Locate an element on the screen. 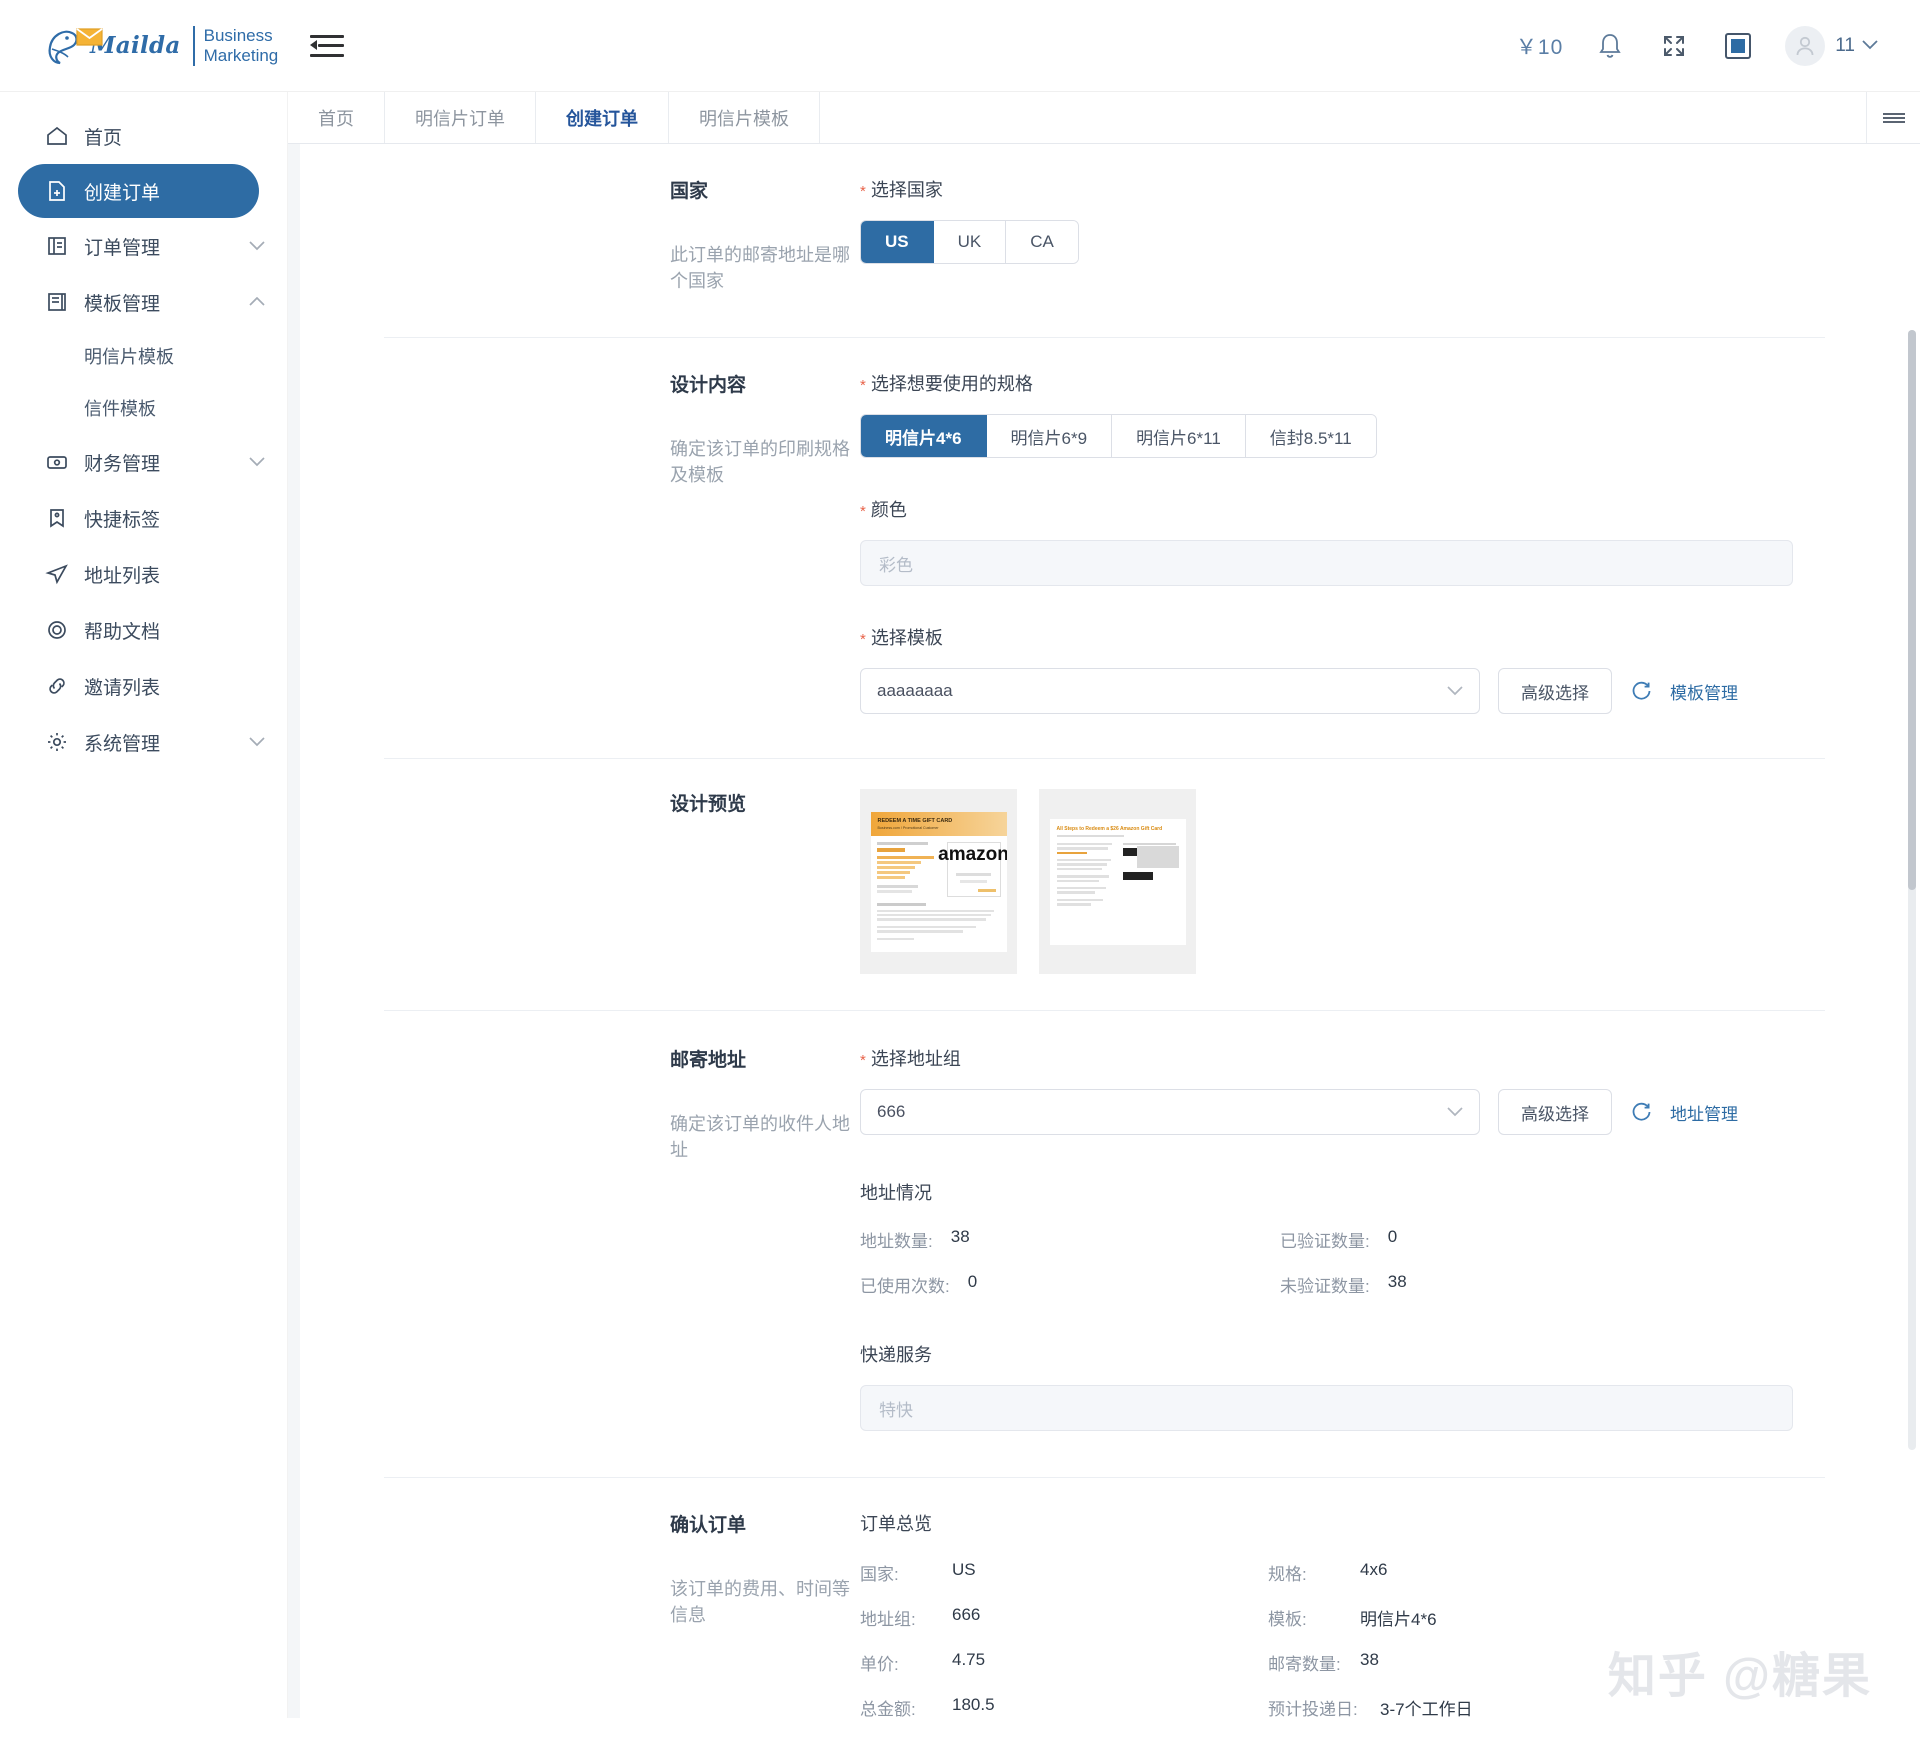 The image size is (1920, 1750). color-input-value: 彩色 is located at coordinates (896, 565).